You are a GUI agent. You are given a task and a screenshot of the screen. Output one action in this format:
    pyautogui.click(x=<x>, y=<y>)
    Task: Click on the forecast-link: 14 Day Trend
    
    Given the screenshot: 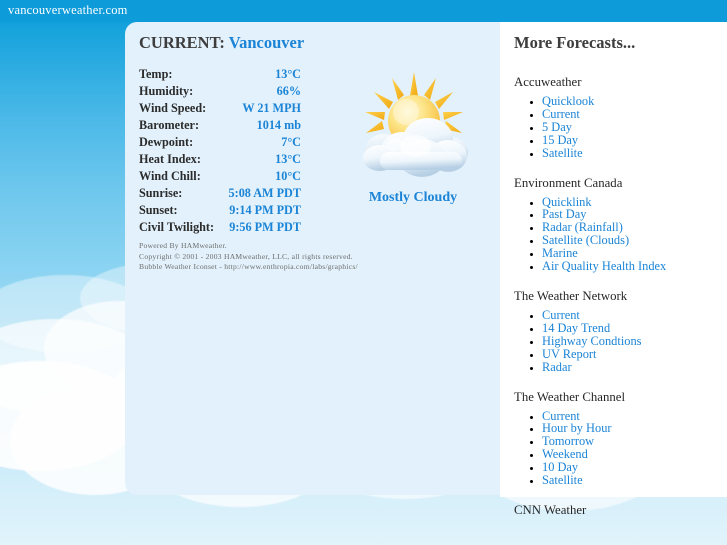 What is the action you would take?
    pyautogui.click(x=576, y=328)
    